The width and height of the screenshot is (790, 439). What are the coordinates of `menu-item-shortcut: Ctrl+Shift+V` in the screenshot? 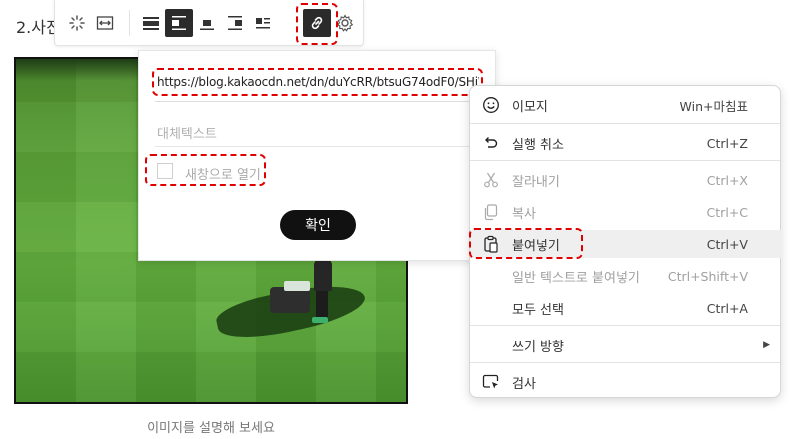 It's located at (707, 276).